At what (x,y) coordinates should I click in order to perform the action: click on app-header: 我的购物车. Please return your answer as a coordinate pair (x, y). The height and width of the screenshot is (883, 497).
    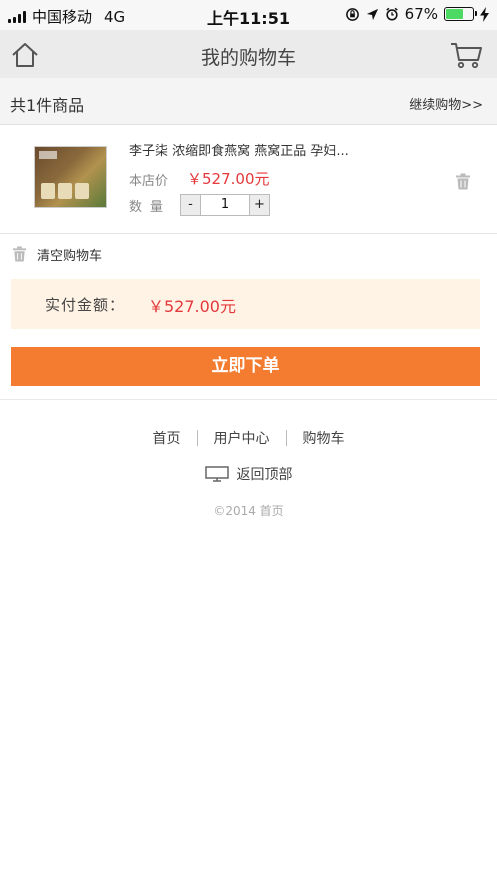
    Looking at the image, I should click on (248, 54).